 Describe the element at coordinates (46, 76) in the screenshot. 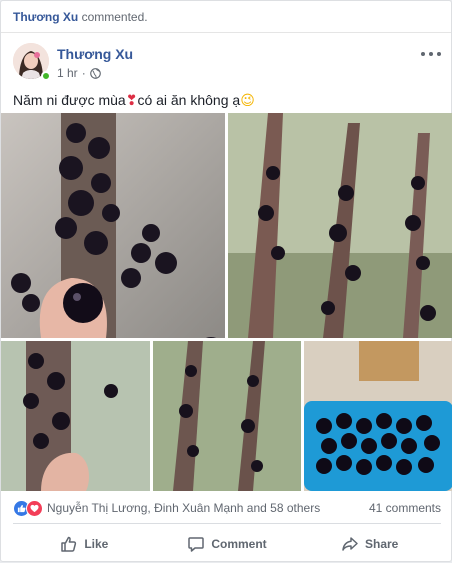

I see `online-status-dot` at that location.